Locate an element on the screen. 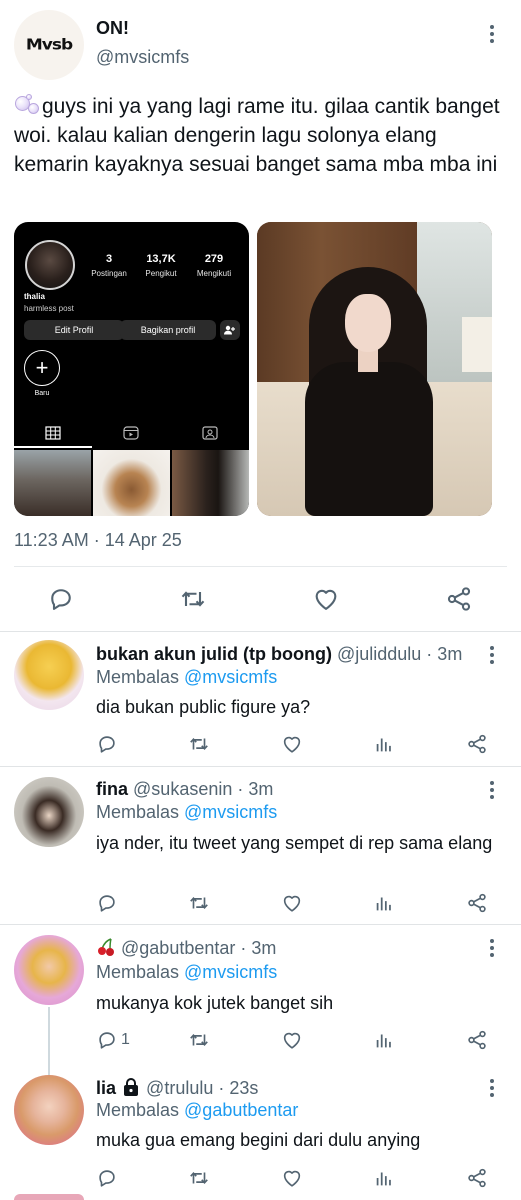  media-image-portrait-photo is located at coordinates (374, 369).